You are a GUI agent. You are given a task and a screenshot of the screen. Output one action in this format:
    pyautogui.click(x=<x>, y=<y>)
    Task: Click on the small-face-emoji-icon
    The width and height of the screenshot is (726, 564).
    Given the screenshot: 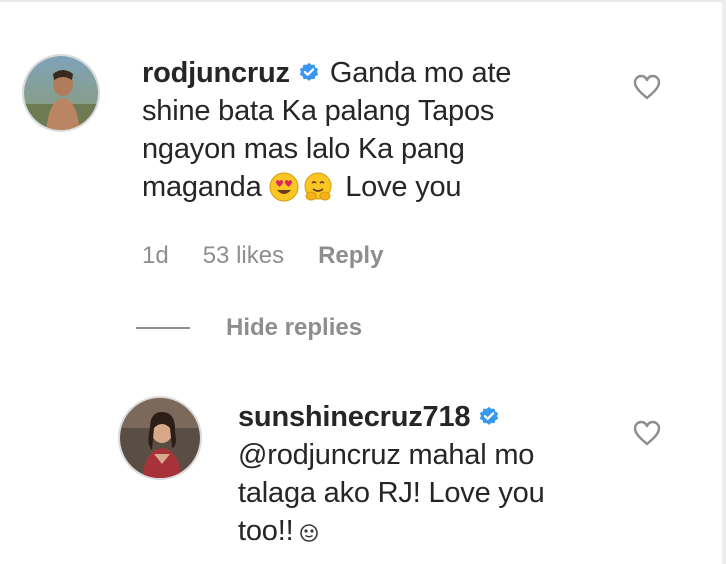 What is the action you would take?
    pyautogui.click(x=309, y=533)
    